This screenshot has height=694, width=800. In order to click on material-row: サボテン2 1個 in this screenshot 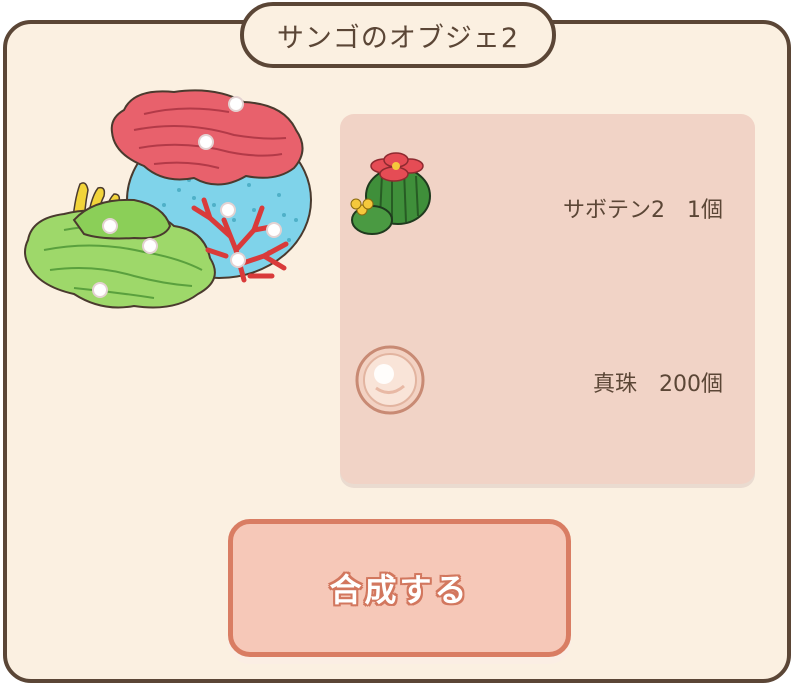, I will do `click(547, 202)`.